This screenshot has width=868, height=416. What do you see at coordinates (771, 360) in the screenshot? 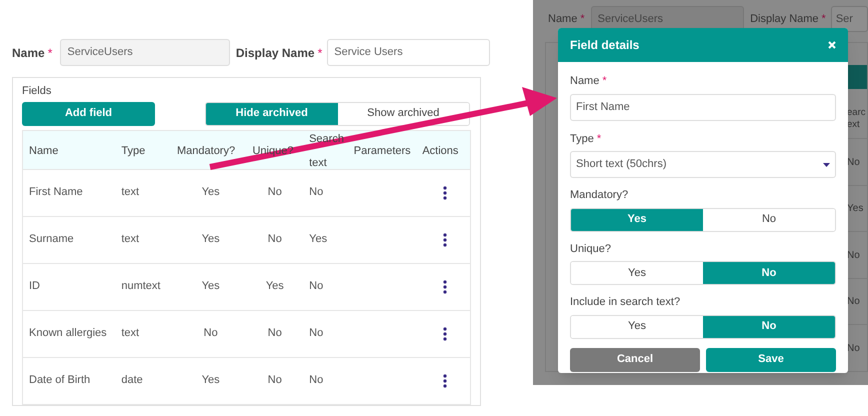
I see `save-button: Save` at bounding box center [771, 360].